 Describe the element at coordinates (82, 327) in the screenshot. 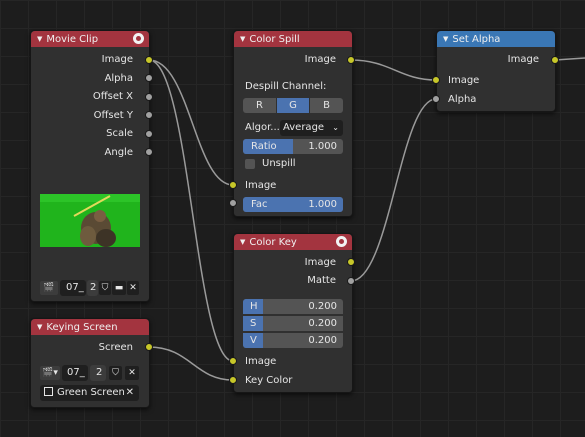

I see `keying-screen-title: Keying Screen` at that location.